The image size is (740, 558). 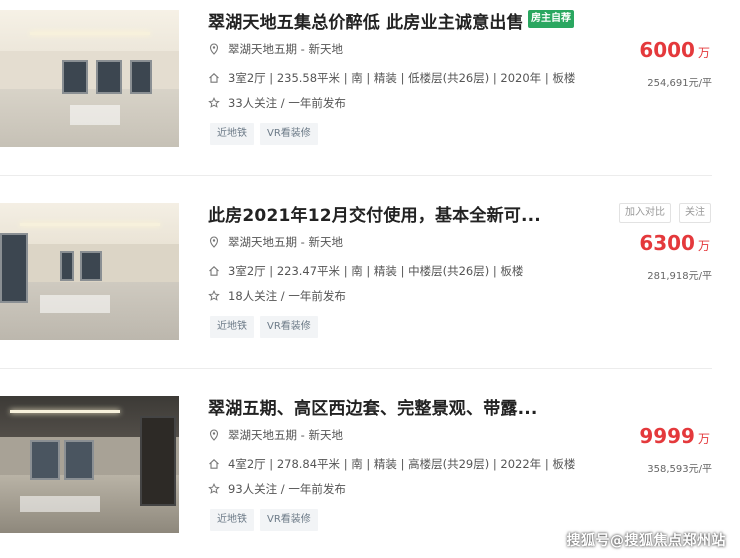 What do you see at coordinates (645, 213) in the screenshot?
I see `add-compare-button: 加入对比` at bounding box center [645, 213].